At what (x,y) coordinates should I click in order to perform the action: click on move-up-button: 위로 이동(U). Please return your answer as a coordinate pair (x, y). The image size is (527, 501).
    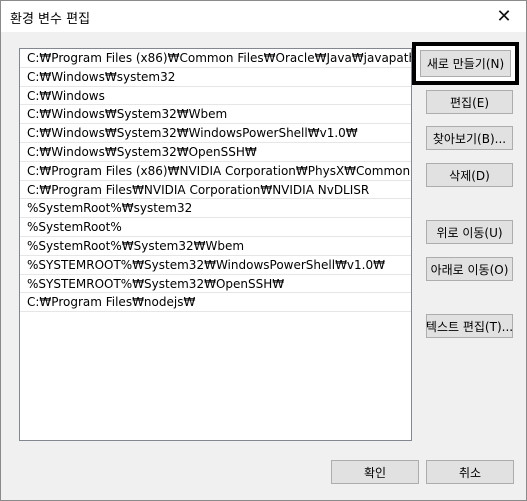
    Looking at the image, I should click on (469, 232).